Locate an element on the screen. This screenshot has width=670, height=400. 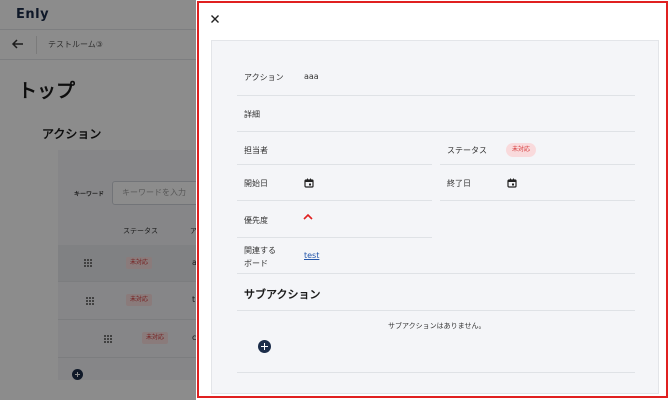
close-icon is located at coordinates (215, 19).